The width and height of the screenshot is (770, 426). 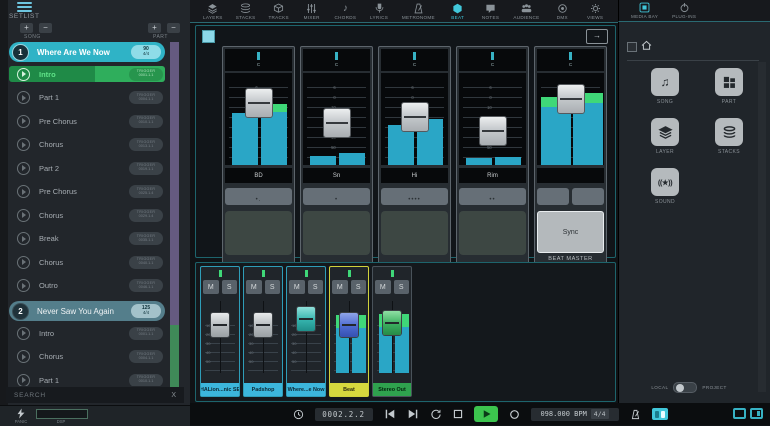 What do you see at coordinates (570, 119) in the screenshot?
I see `master-fader` at bounding box center [570, 119].